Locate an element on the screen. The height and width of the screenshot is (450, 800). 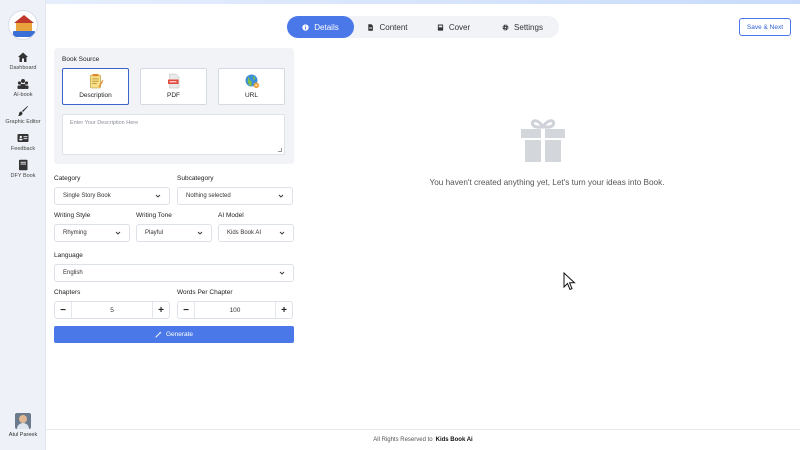
footer-brand: Kids Book Ai is located at coordinates (454, 440).